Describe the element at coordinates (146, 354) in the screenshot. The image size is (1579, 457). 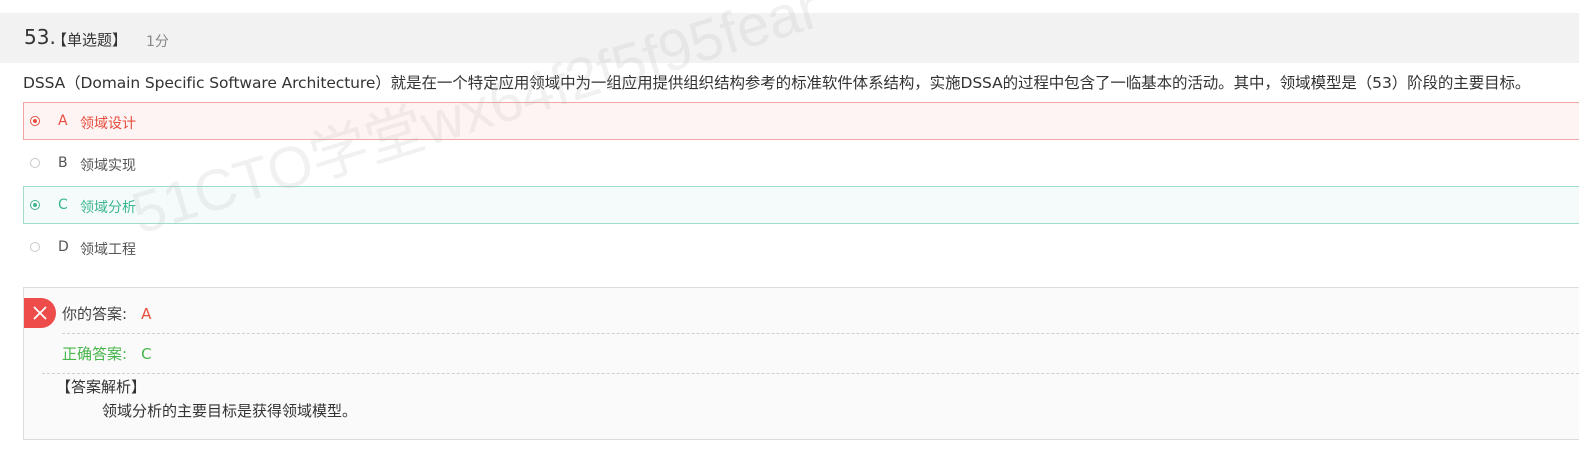
I see `correct-answer-value: C` at that location.